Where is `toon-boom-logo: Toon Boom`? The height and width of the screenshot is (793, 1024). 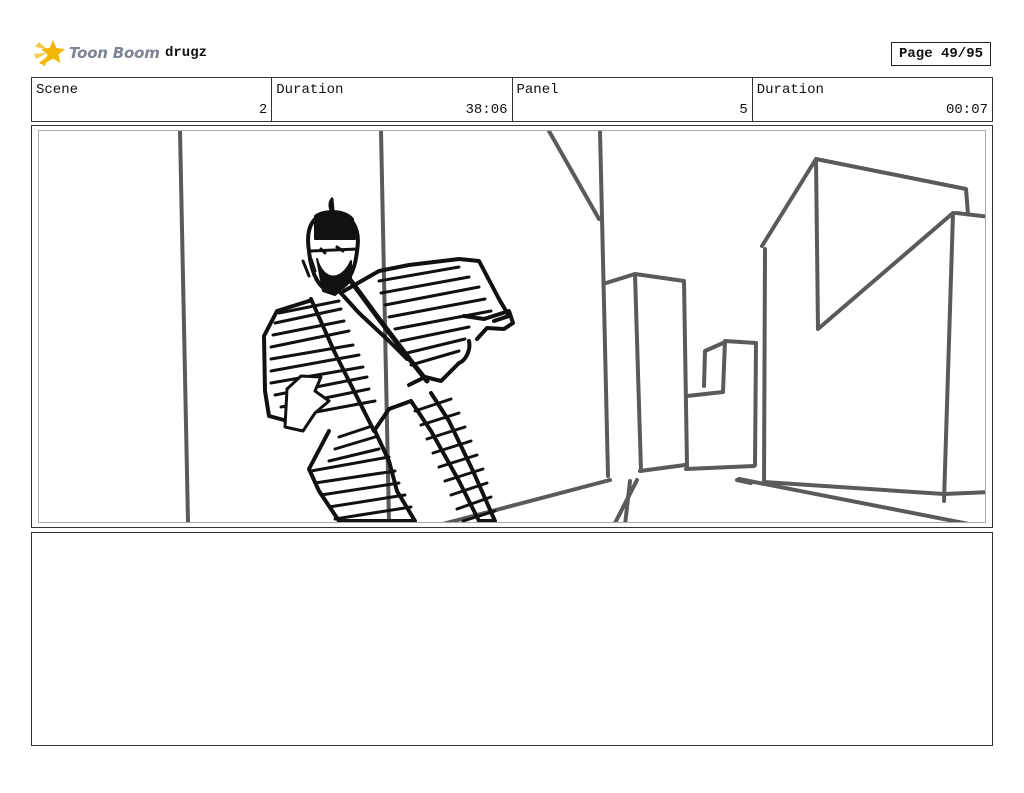 toon-boom-logo: Toon Boom is located at coordinates (96, 53).